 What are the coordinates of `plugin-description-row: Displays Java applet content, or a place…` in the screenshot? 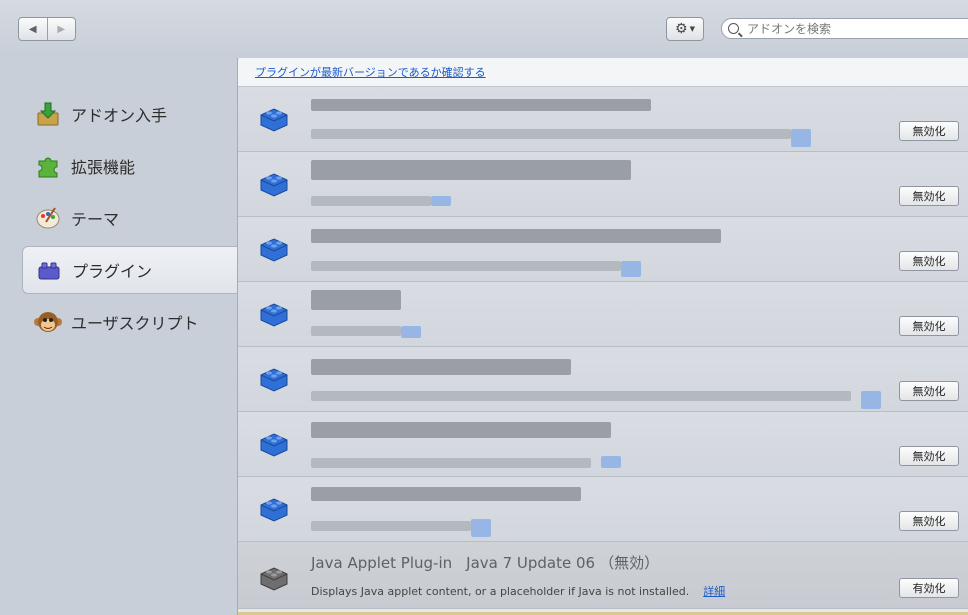 It's located at (518, 591).